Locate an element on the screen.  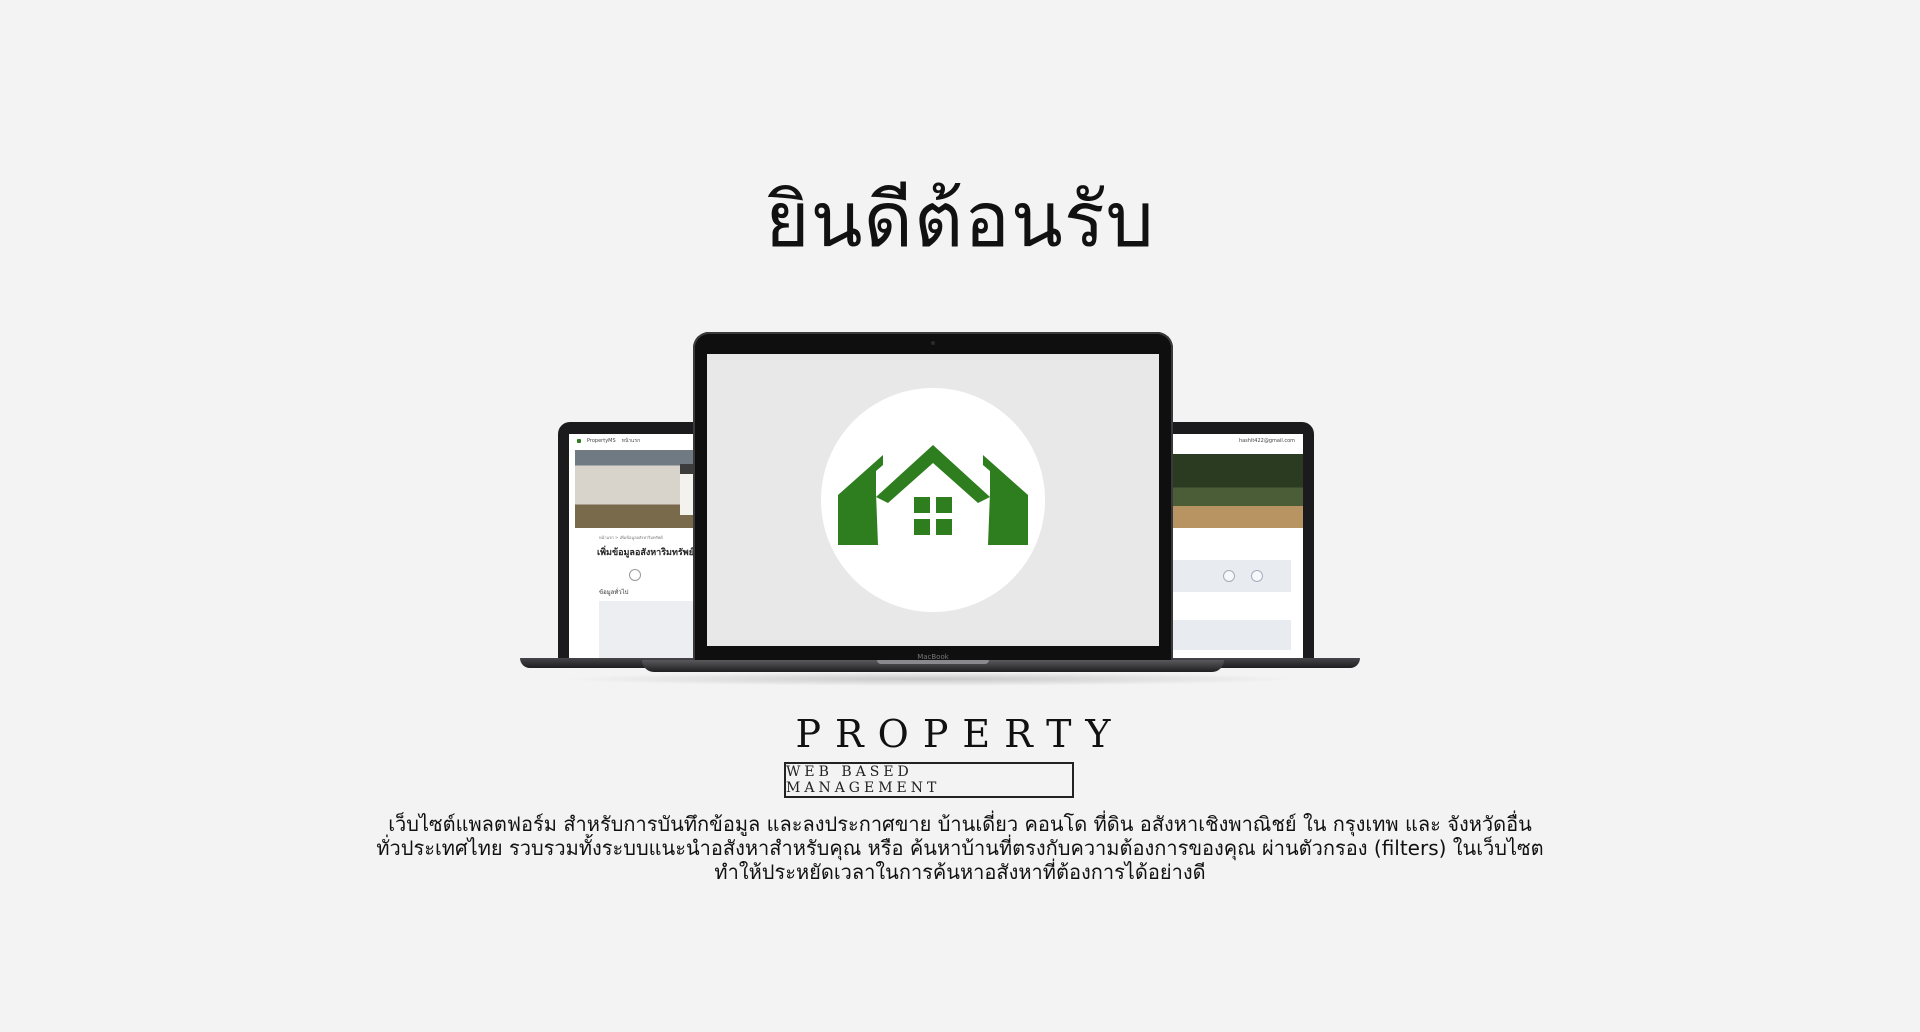
mini-step-icon is located at coordinates (635, 575).